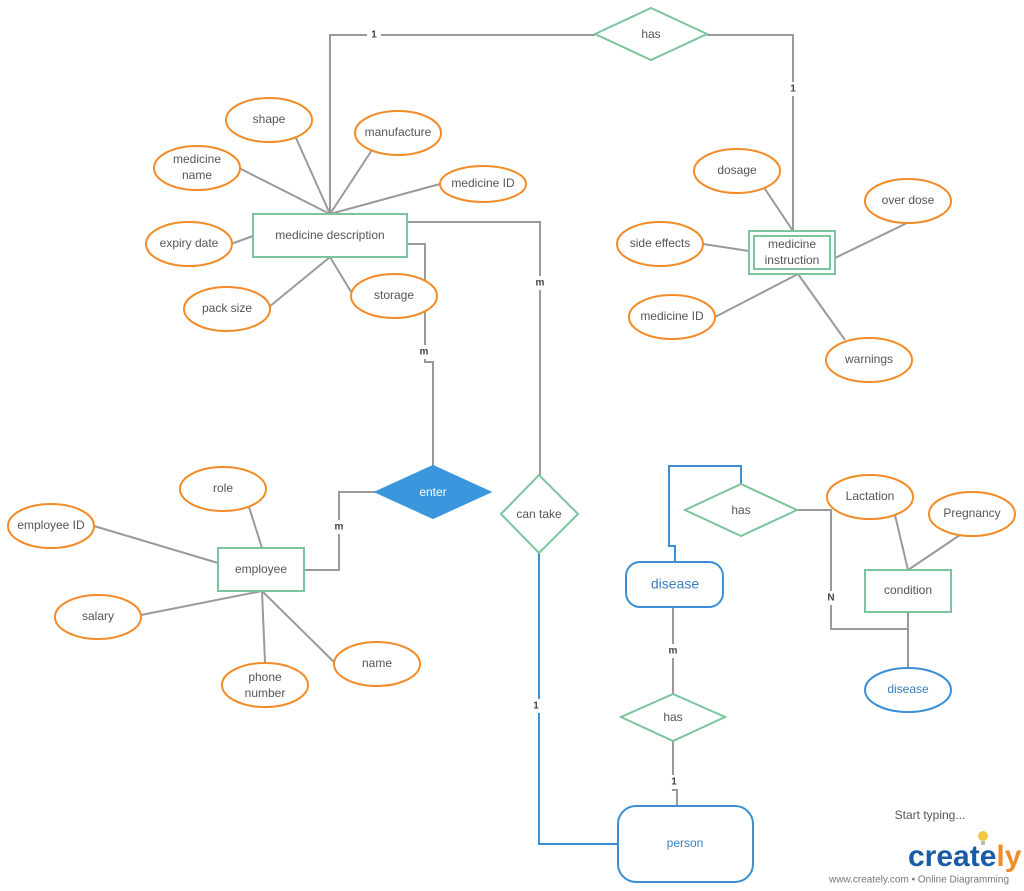 This screenshot has width=1024, height=891. Describe the element at coordinates (830, 598) in the screenshot. I see `cardinality-label: N` at that location.